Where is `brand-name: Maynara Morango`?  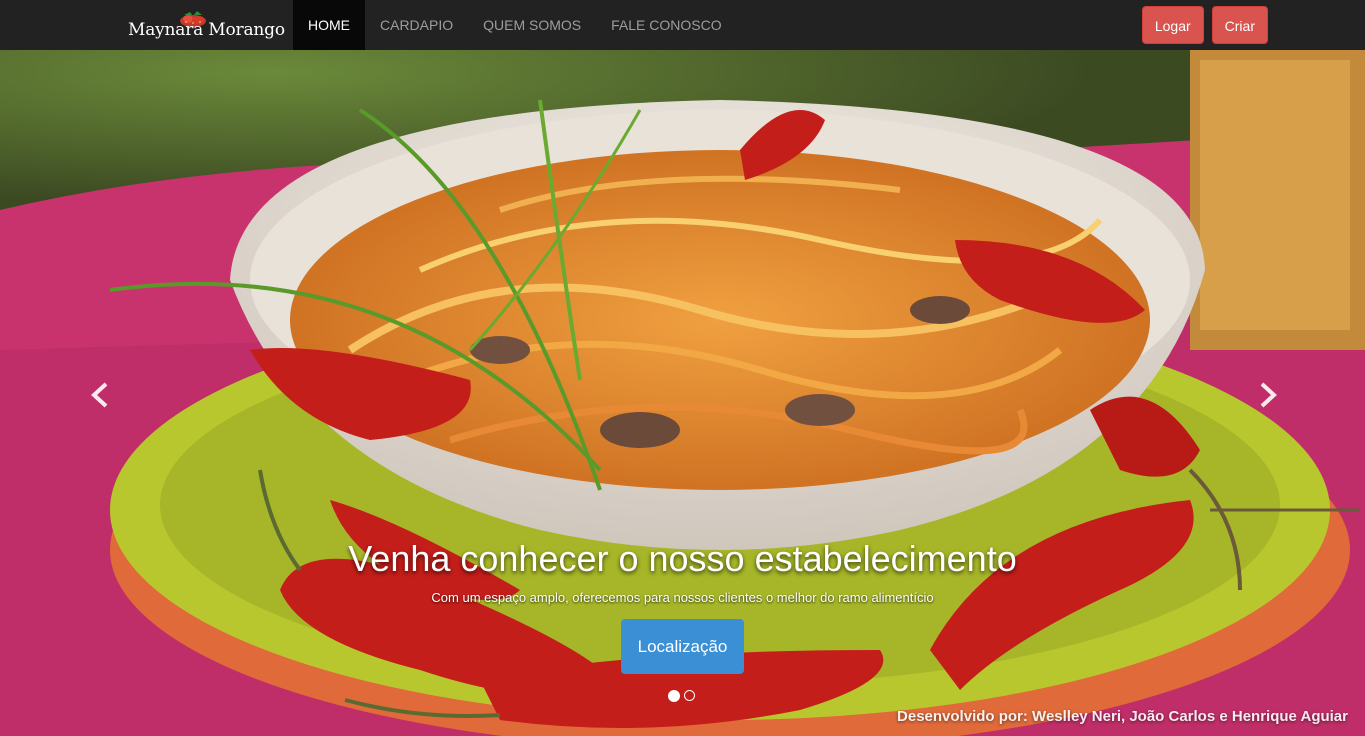
brand-name: Maynara Morango is located at coordinates (206, 30).